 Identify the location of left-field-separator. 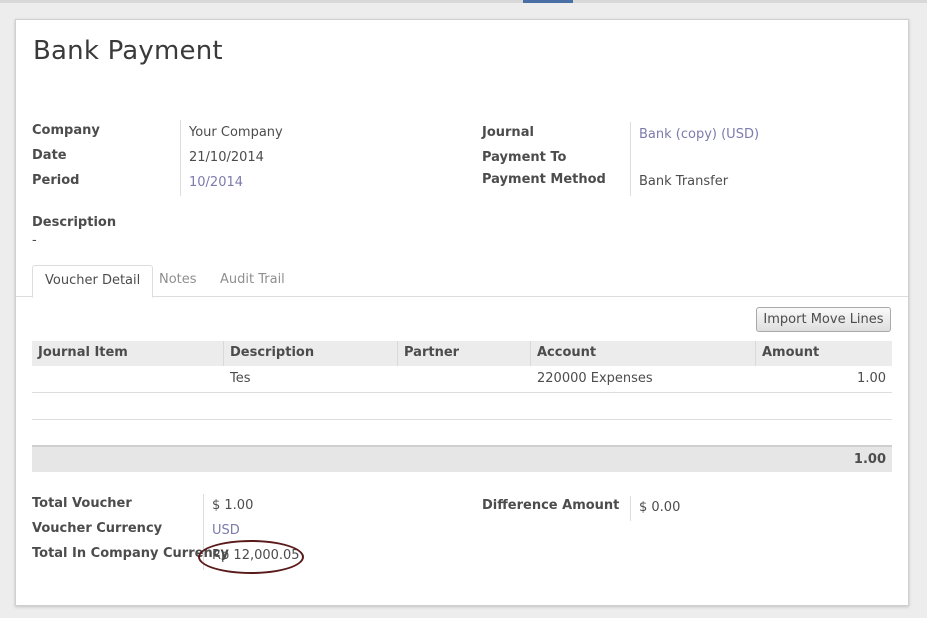
(180, 158).